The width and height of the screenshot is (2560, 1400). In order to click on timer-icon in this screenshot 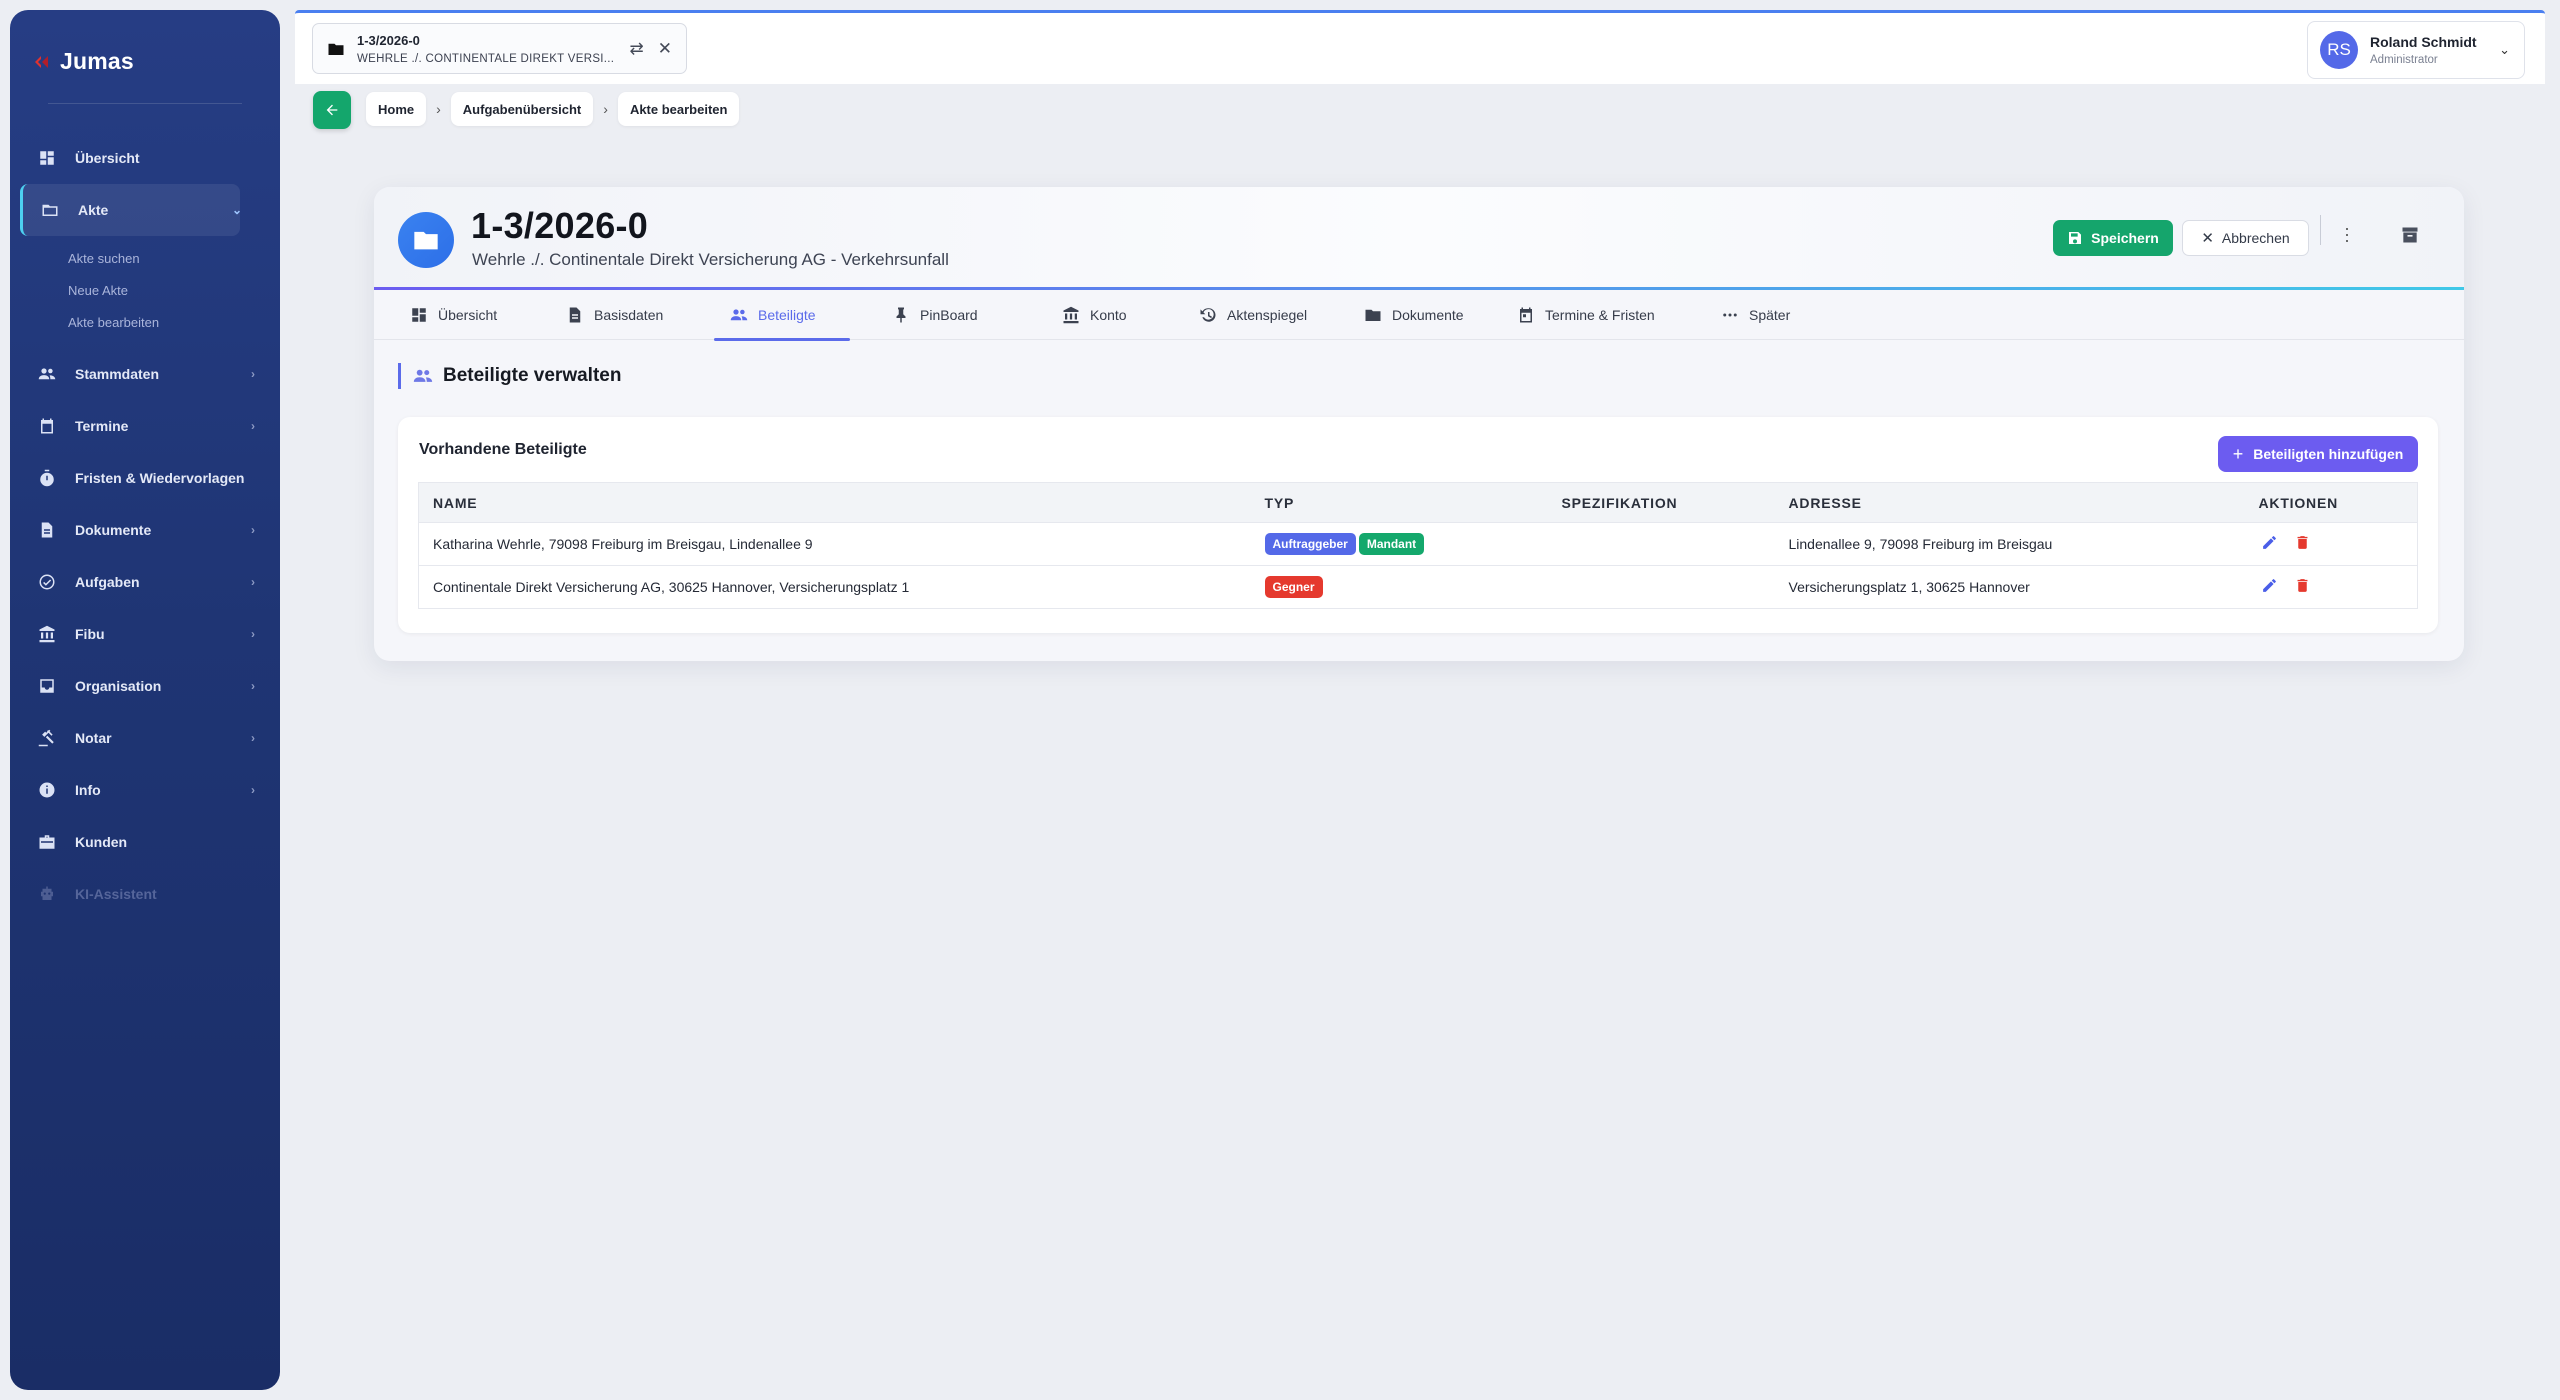, I will do `click(47, 478)`.